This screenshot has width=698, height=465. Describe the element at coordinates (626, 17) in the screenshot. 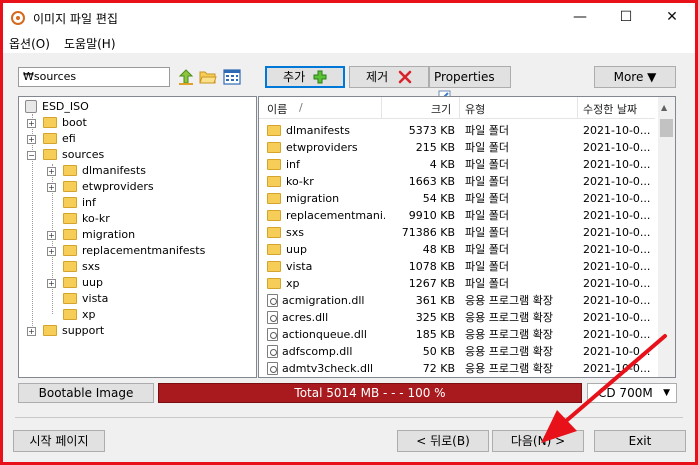

I see `maximize-button: ☐` at that location.